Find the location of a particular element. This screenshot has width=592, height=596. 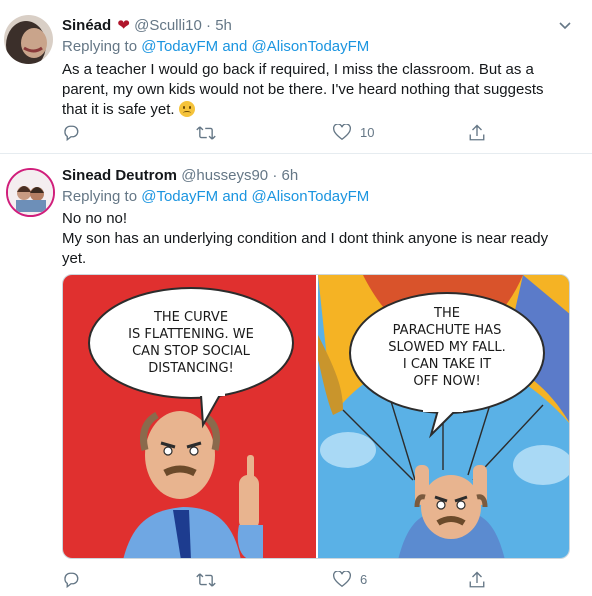

like-button: 10 is located at coordinates (353, 132).